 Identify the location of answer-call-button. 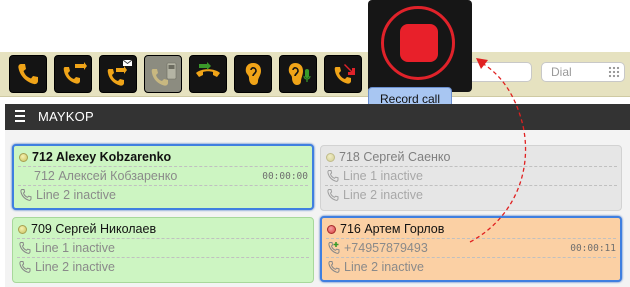
(28, 74).